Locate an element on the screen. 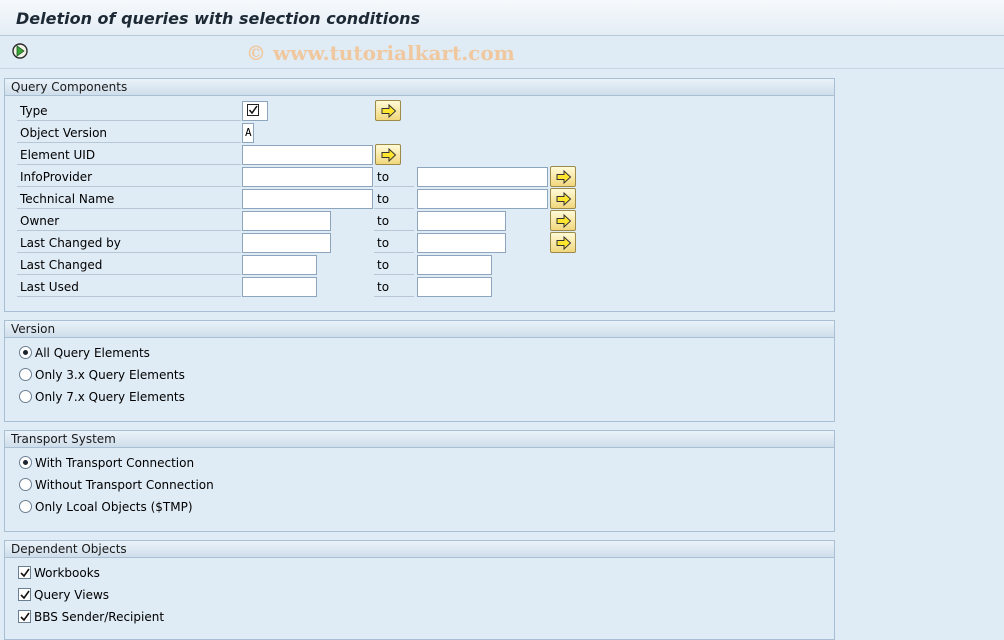 The width and height of the screenshot is (1004, 640). query-views-checkbox is located at coordinates (24, 594).